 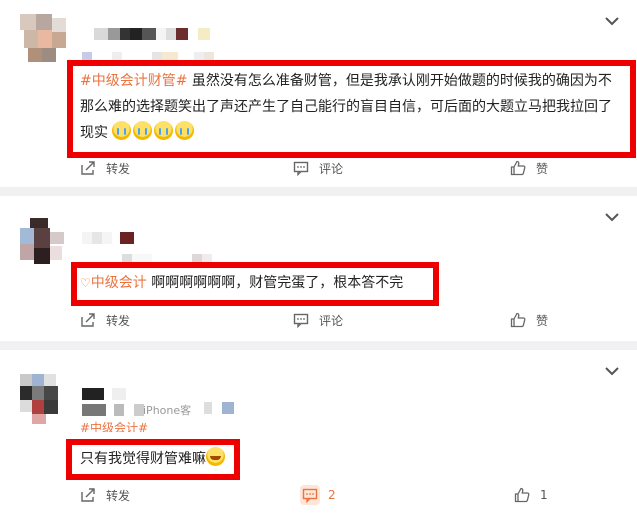 What do you see at coordinates (215, 408) in the screenshot?
I see `meta-blurred-tail` at bounding box center [215, 408].